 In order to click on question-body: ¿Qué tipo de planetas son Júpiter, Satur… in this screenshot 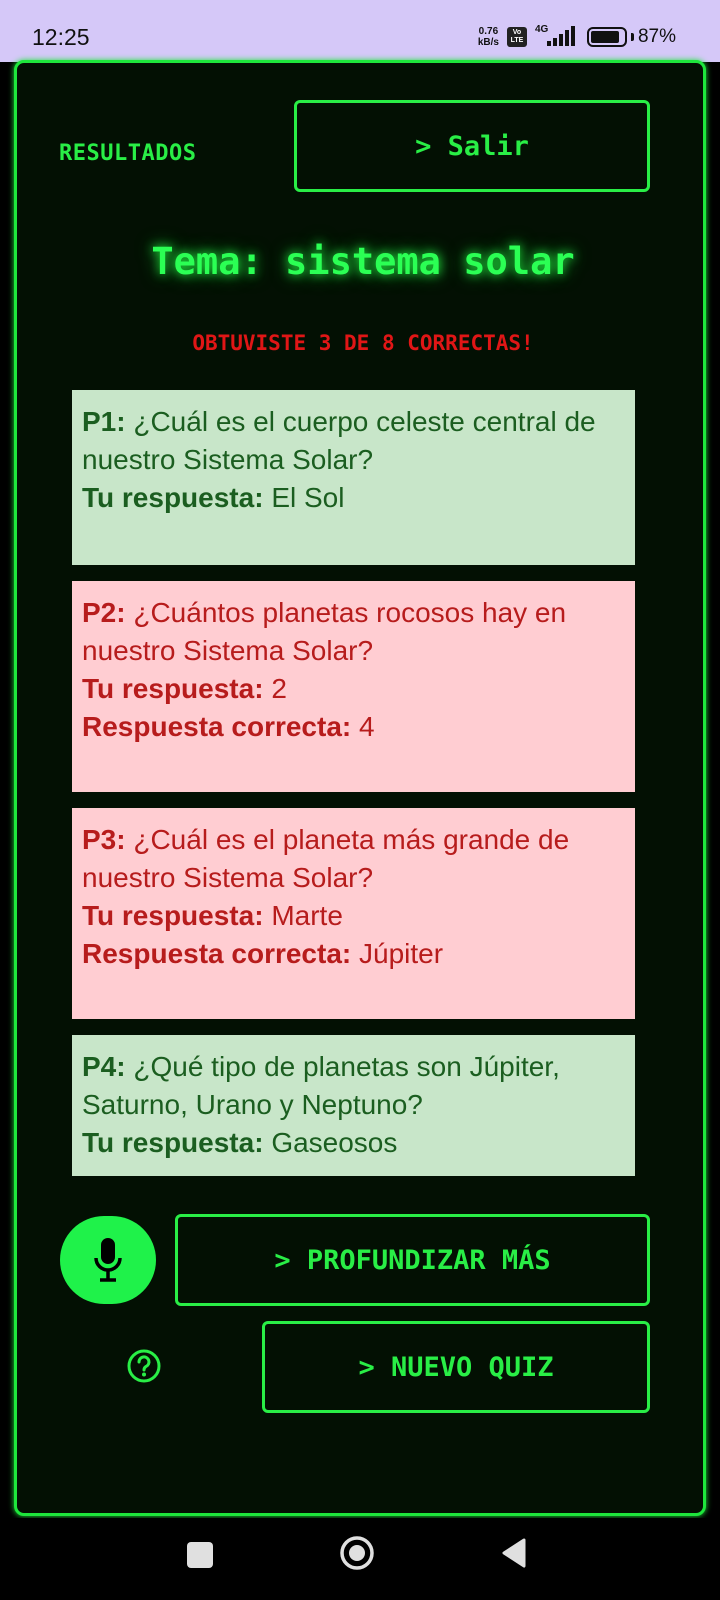, I will do `click(321, 1085)`.